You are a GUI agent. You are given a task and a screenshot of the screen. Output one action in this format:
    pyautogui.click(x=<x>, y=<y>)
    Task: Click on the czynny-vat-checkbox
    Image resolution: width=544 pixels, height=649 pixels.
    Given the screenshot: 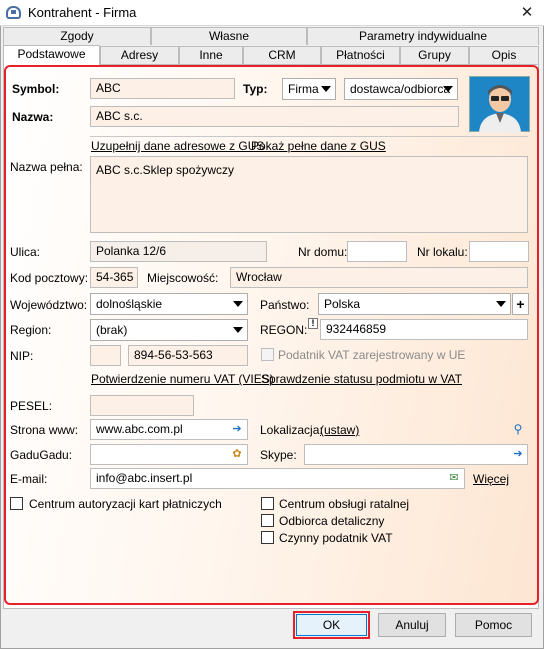 What is the action you would take?
    pyautogui.click(x=267, y=537)
    